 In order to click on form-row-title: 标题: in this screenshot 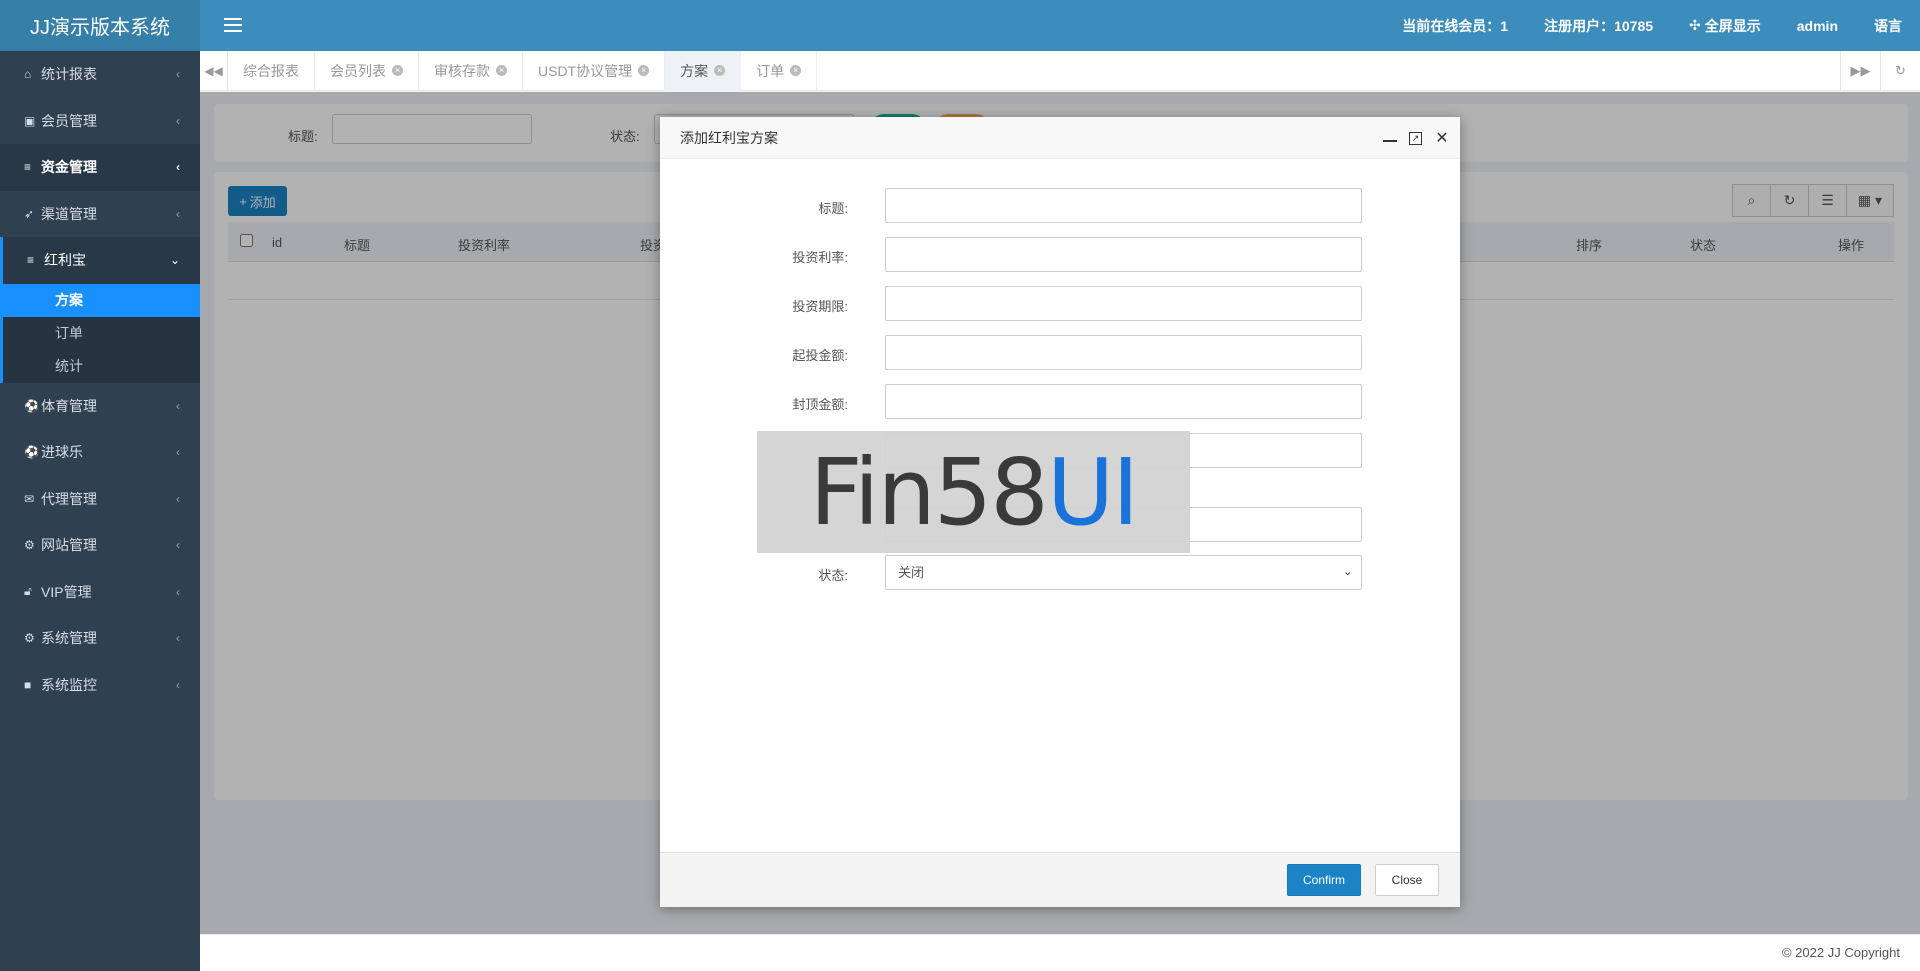, I will do `click(1060, 205)`.